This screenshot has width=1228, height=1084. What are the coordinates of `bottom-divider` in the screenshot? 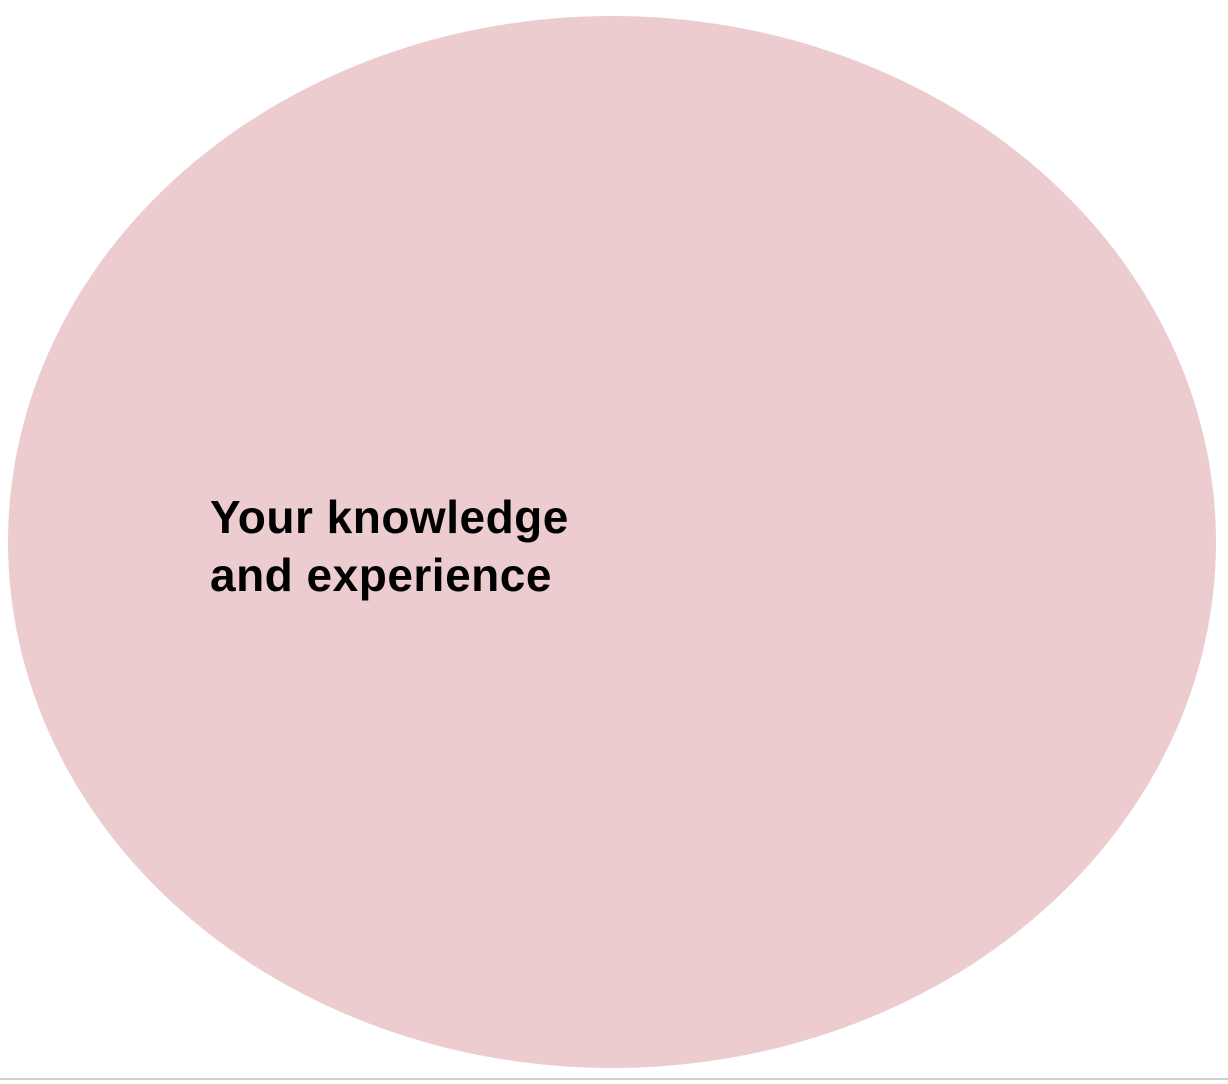 It's located at (614, 1079).